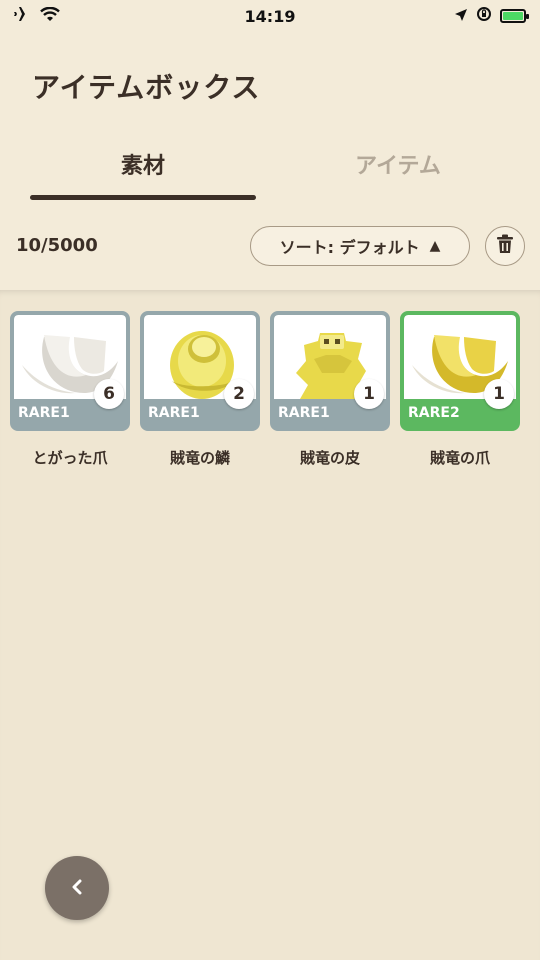 Image resolution: width=540 pixels, height=960 pixels. Describe the element at coordinates (146, 87) in the screenshot. I see `page-title: アイテムボックス` at that location.